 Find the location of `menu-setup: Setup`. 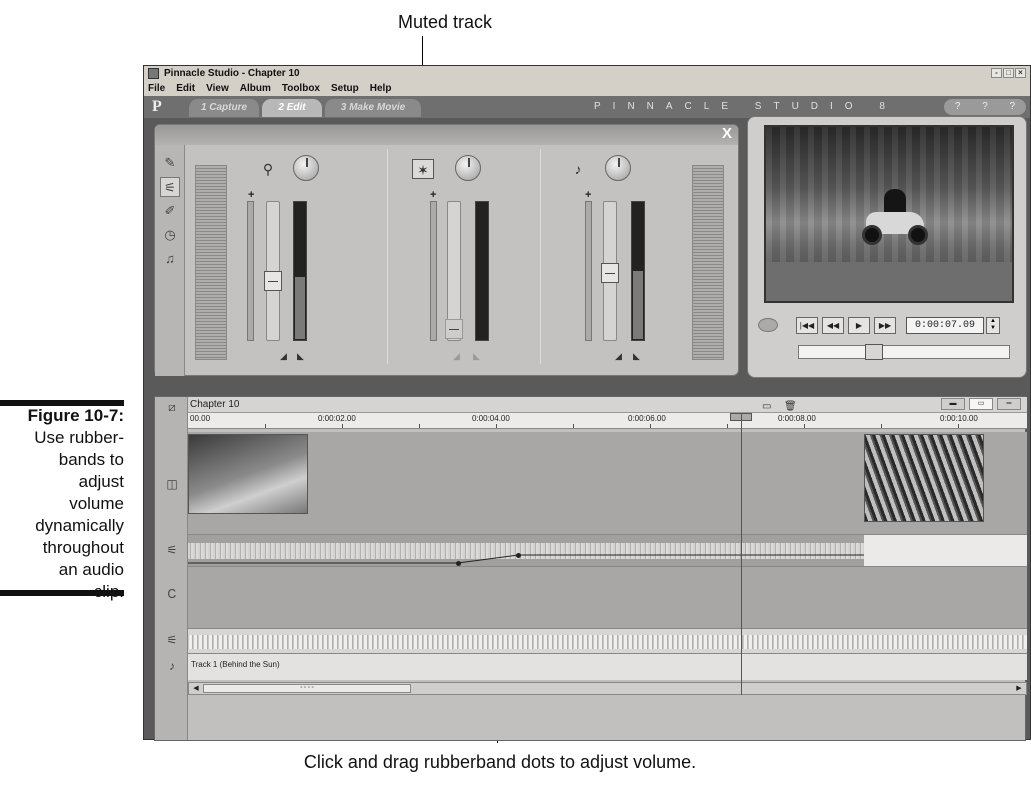

menu-setup: Setup is located at coordinates (345, 88).